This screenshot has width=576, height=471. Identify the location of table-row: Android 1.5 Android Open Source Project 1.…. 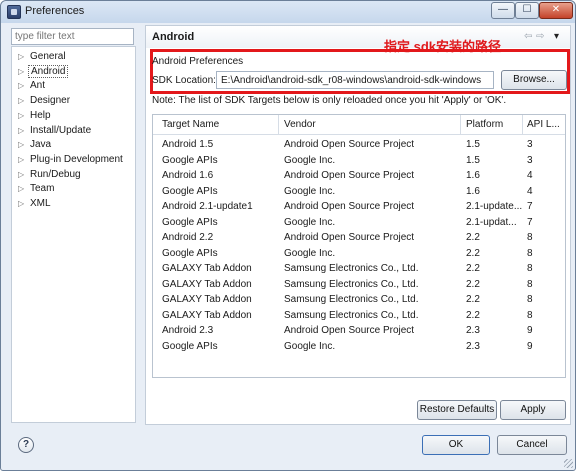
(359, 145).